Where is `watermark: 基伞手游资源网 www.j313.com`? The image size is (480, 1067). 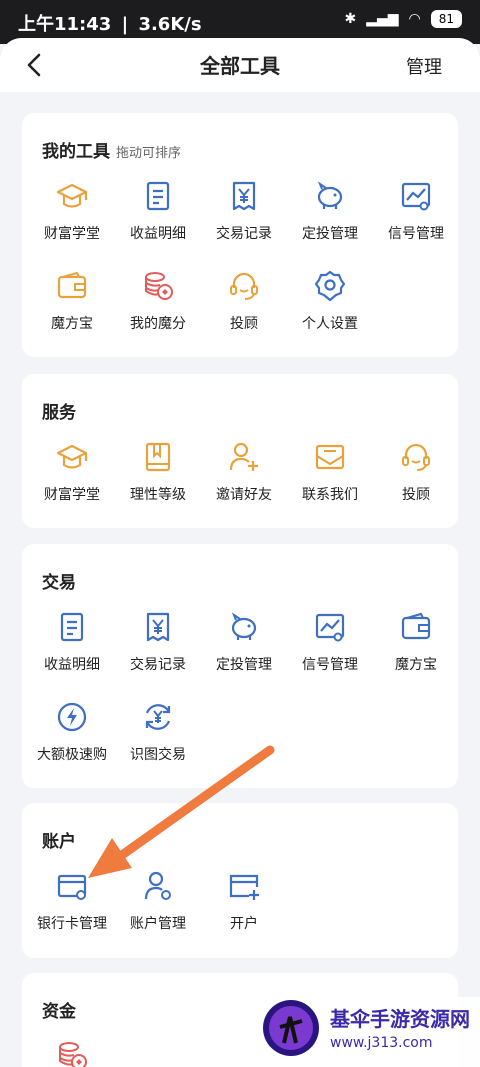
watermark: 基伞手游资源网 www.j313.com is located at coordinates (370, 1032).